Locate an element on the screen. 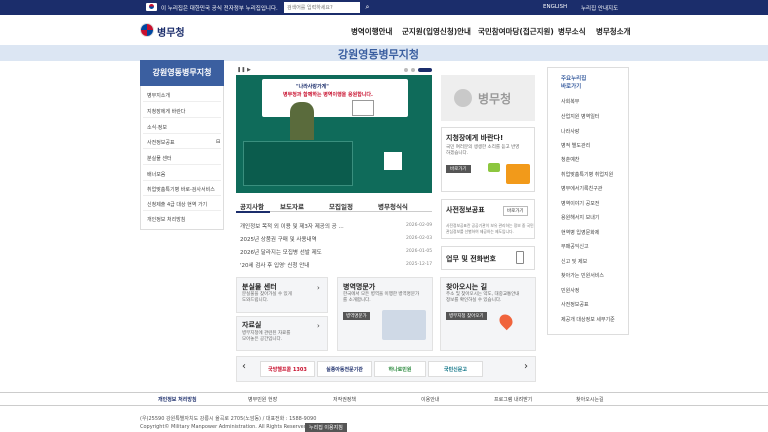  tile-lost-desc2: 도와드립니다. is located at coordinates (255, 300).